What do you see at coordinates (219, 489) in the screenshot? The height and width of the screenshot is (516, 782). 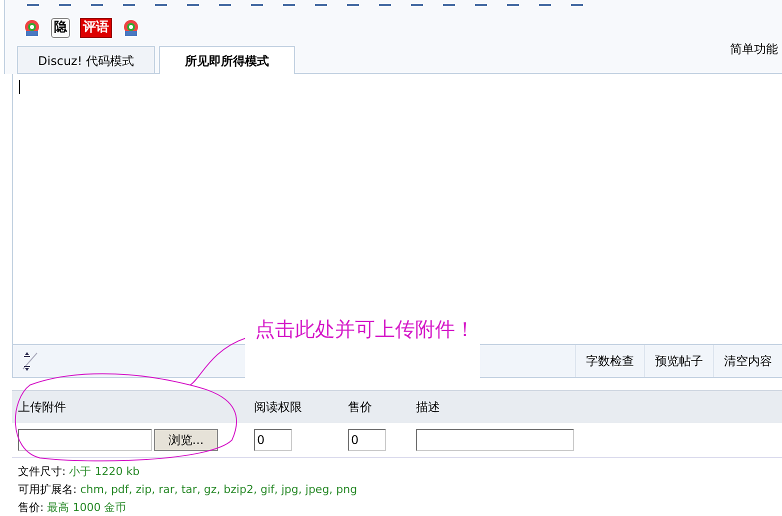 I see `info-value: chm, pdf, zip, rar, tar, gz, bzip2, gif, jpg, jpeg, png` at bounding box center [219, 489].